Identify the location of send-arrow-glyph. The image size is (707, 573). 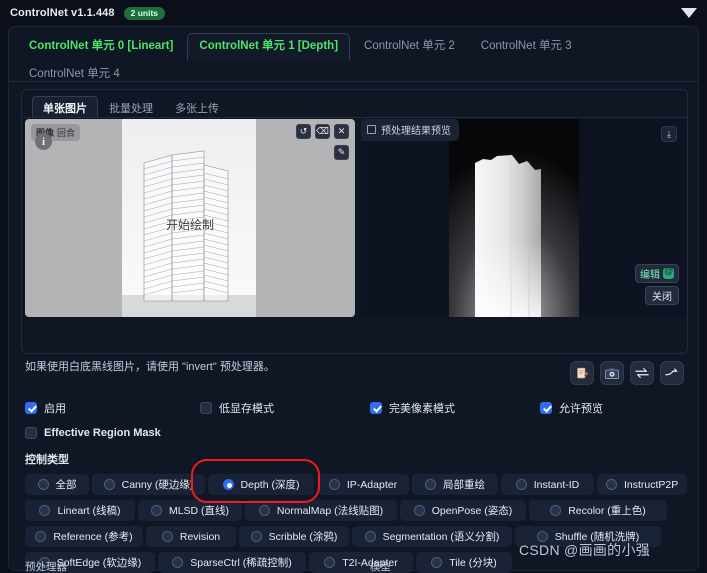
(671, 372).